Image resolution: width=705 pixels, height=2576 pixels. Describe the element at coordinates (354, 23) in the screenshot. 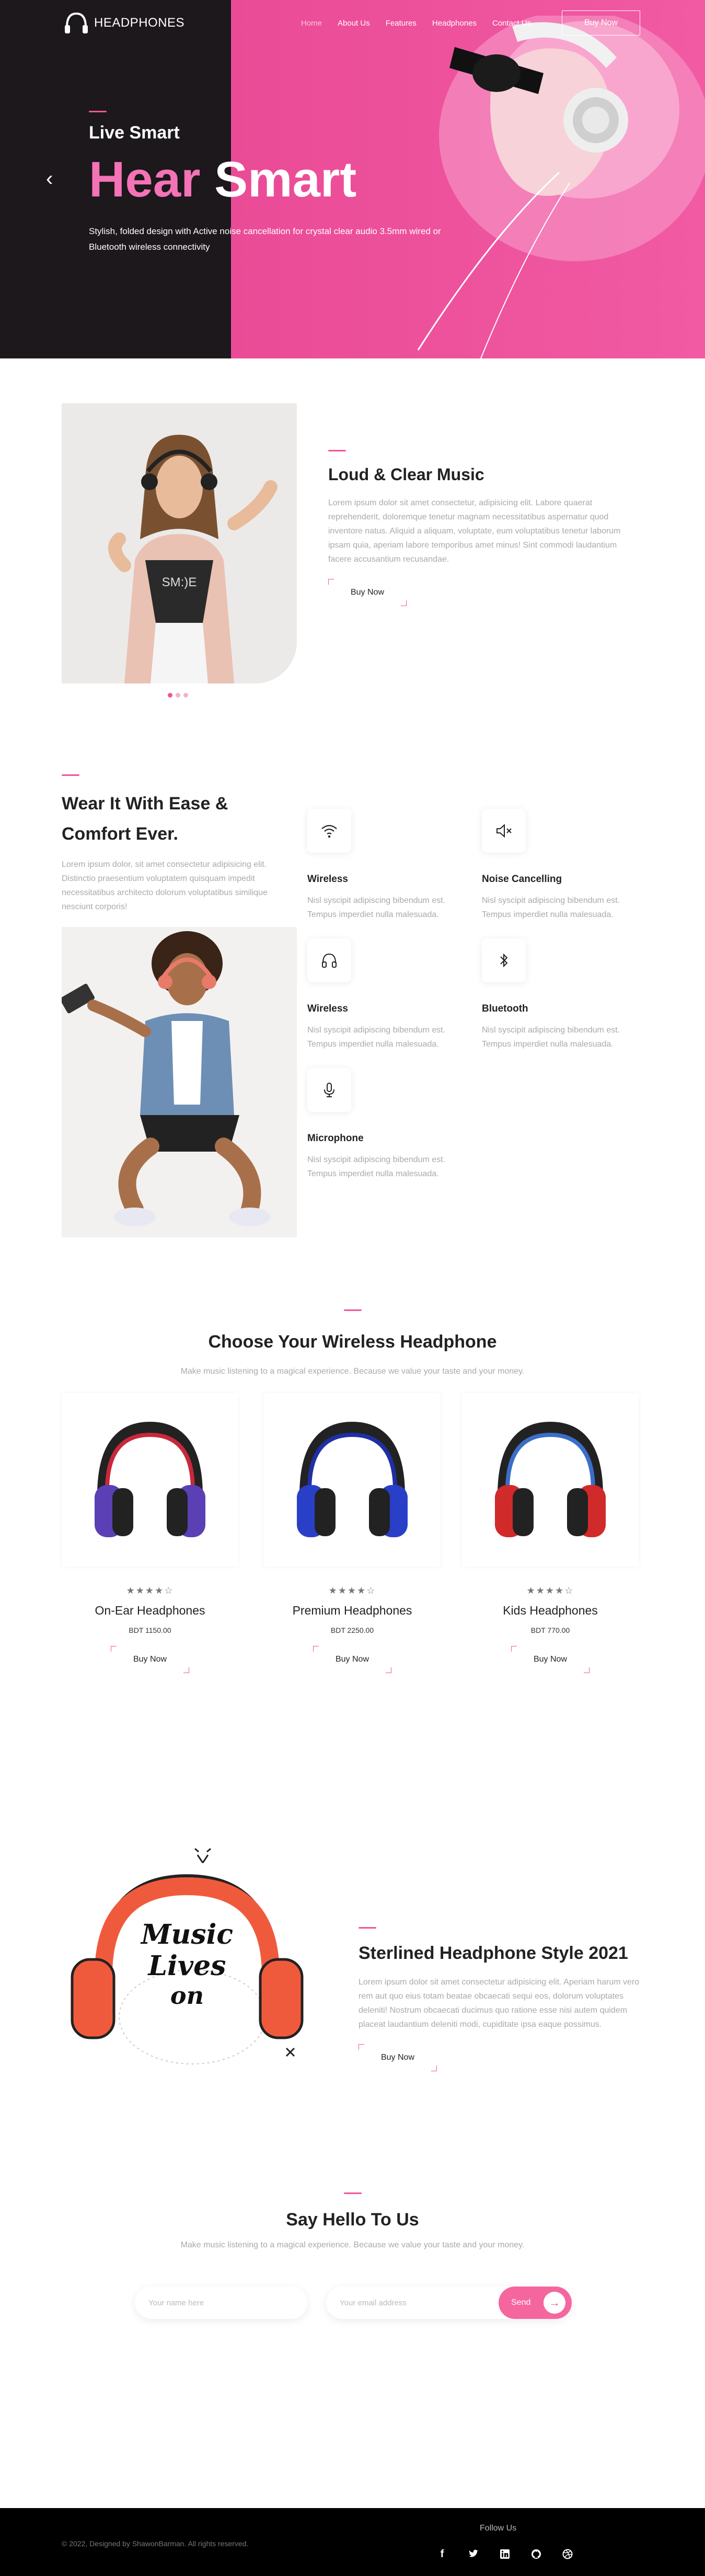

I see `nav-about: About Us` at that location.